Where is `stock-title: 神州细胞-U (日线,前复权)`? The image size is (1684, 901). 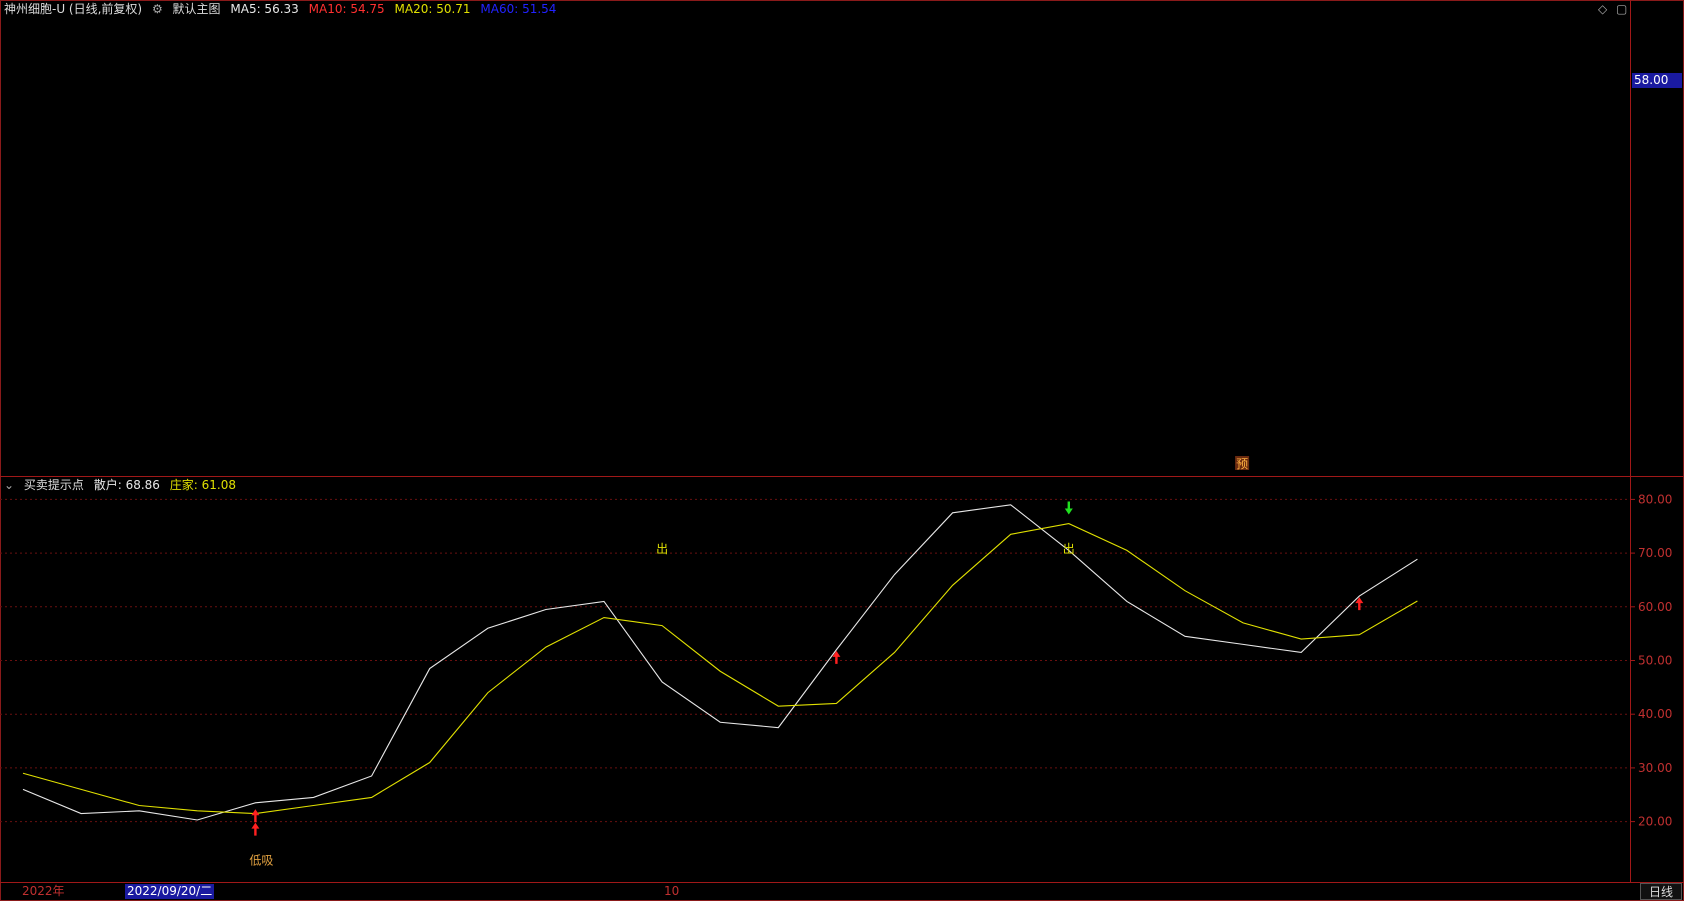
stock-title: 神州细胞-U (日线,前复权) is located at coordinates (73, 9).